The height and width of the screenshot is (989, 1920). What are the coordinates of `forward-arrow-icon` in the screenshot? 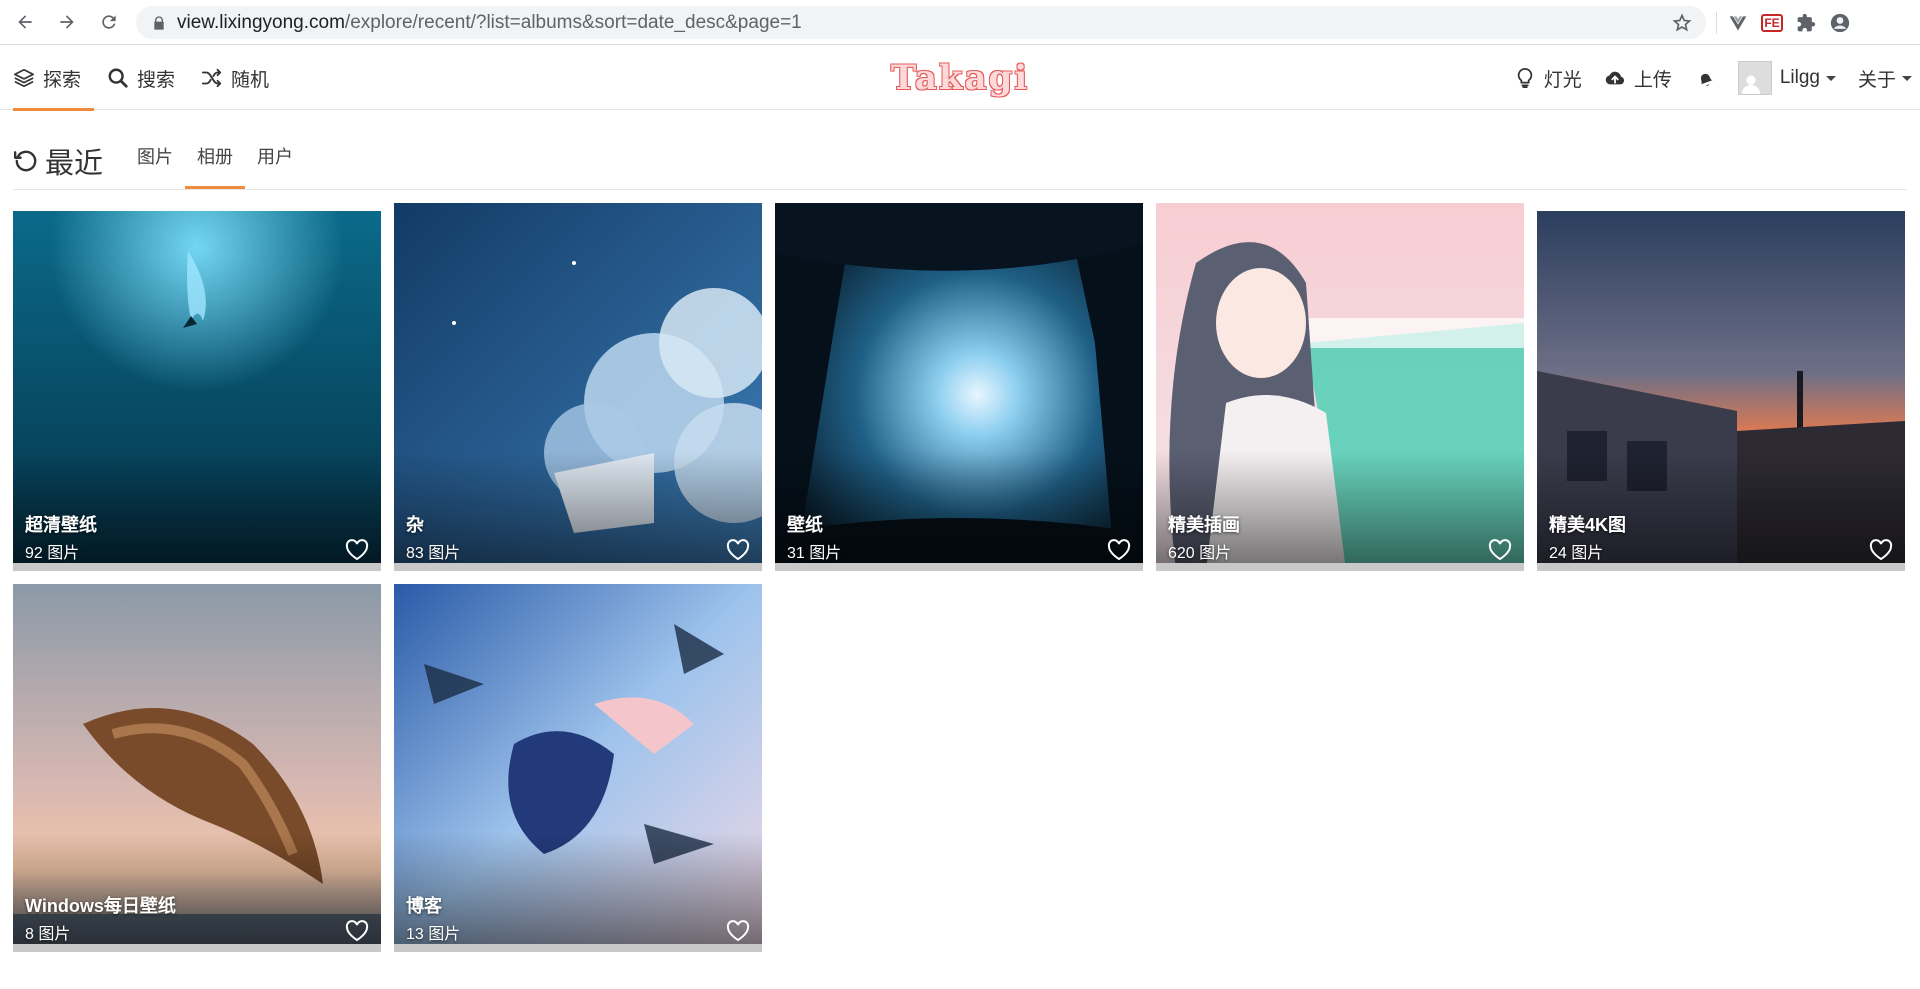 It's located at (67, 22).